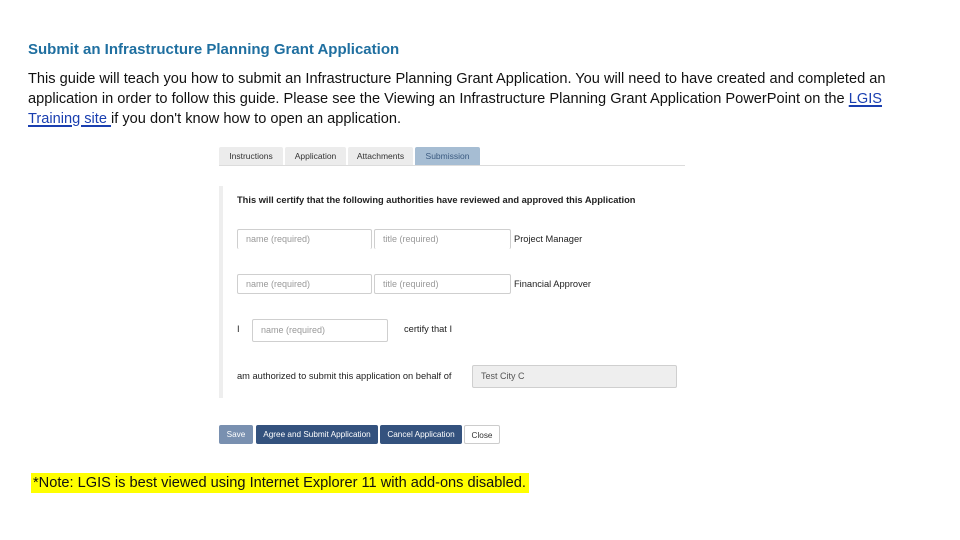 The height and width of the screenshot is (540, 960). I want to click on save-button: Save, so click(236, 434).